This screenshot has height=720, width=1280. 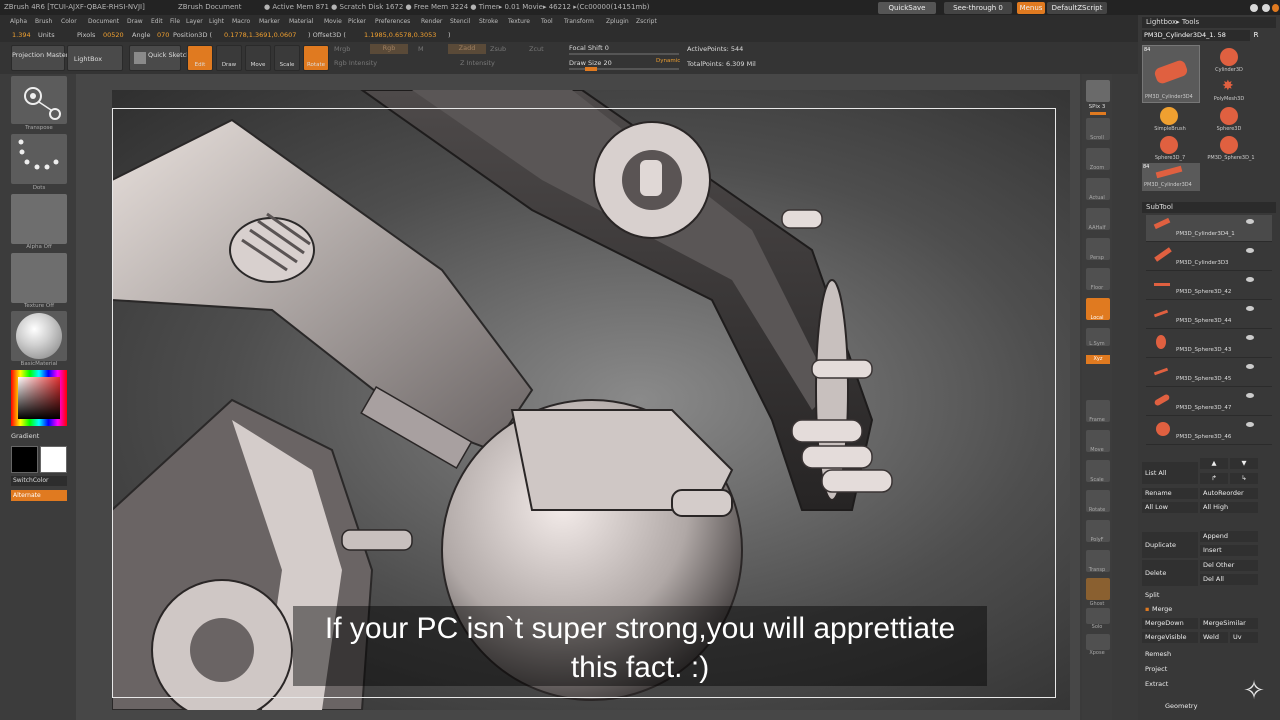 What do you see at coordinates (1169, 145) in the screenshot?
I see `sphere3d-7-icon` at bounding box center [1169, 145].